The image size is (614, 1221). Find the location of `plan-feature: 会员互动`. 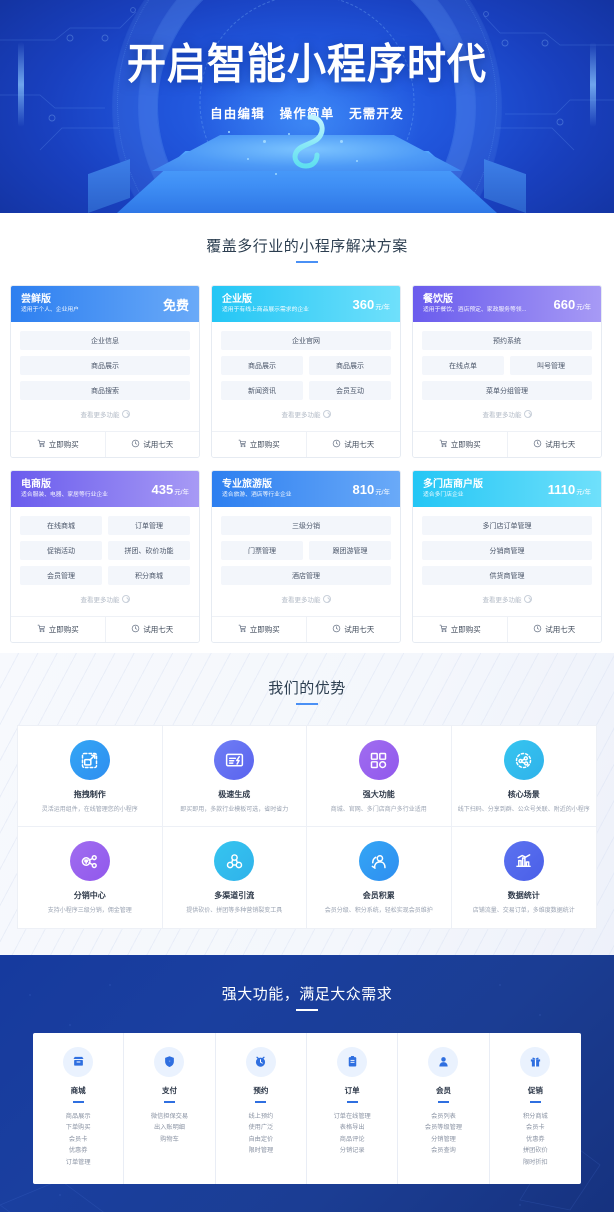

plan-feature: 会员互动 is located at coordinates (350, 390).